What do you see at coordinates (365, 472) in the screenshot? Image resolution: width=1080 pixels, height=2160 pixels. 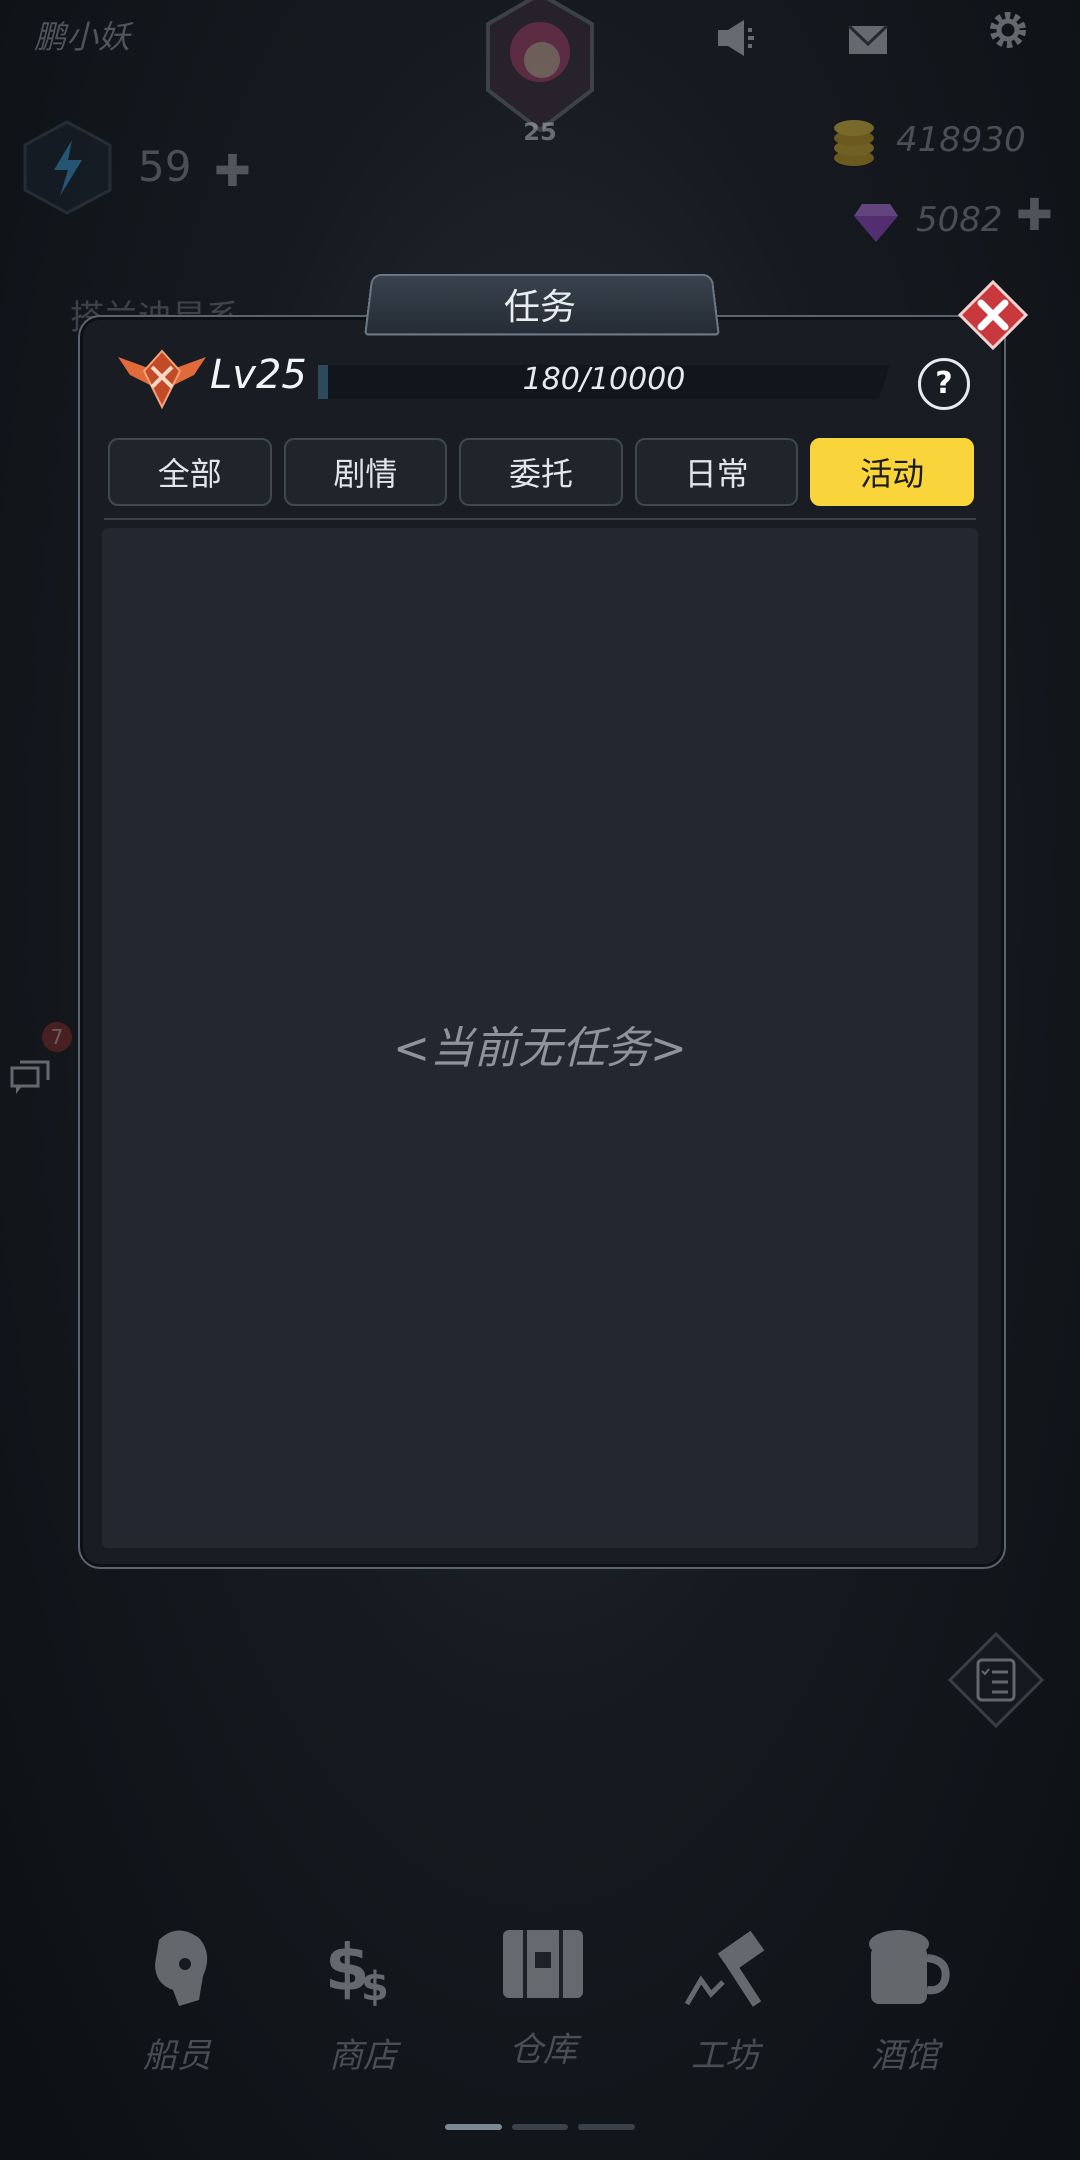 I see `tab-story: 剧情` at bounding box center [365, 472].